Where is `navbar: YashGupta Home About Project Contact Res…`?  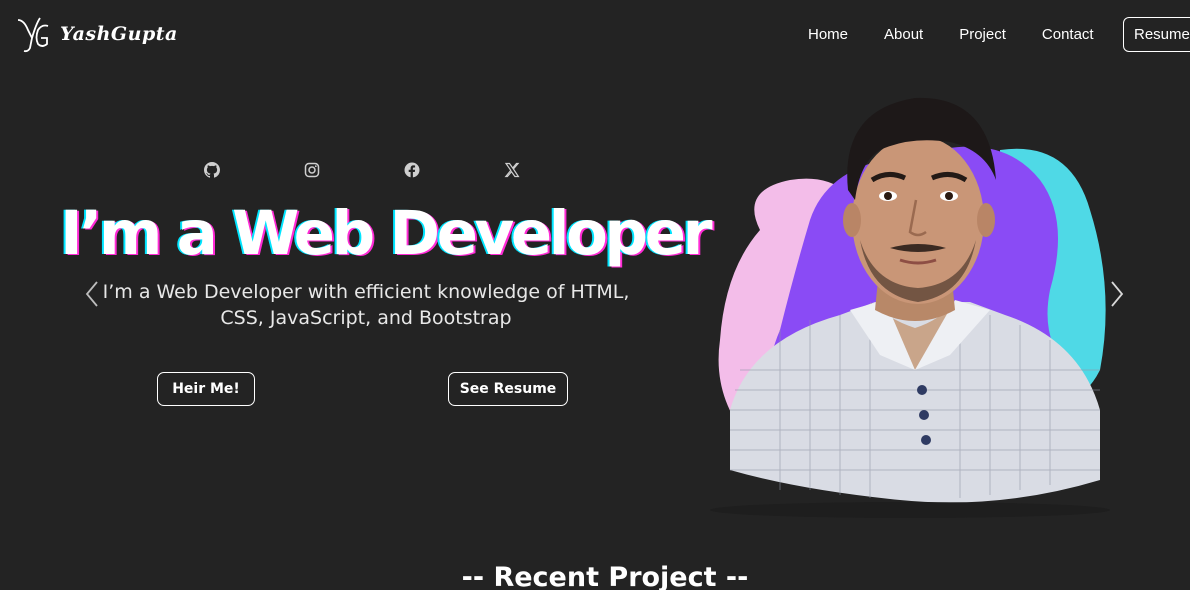 navbar: YashGupta Home About Project Contact Res… is located at coordinates (595, 35).